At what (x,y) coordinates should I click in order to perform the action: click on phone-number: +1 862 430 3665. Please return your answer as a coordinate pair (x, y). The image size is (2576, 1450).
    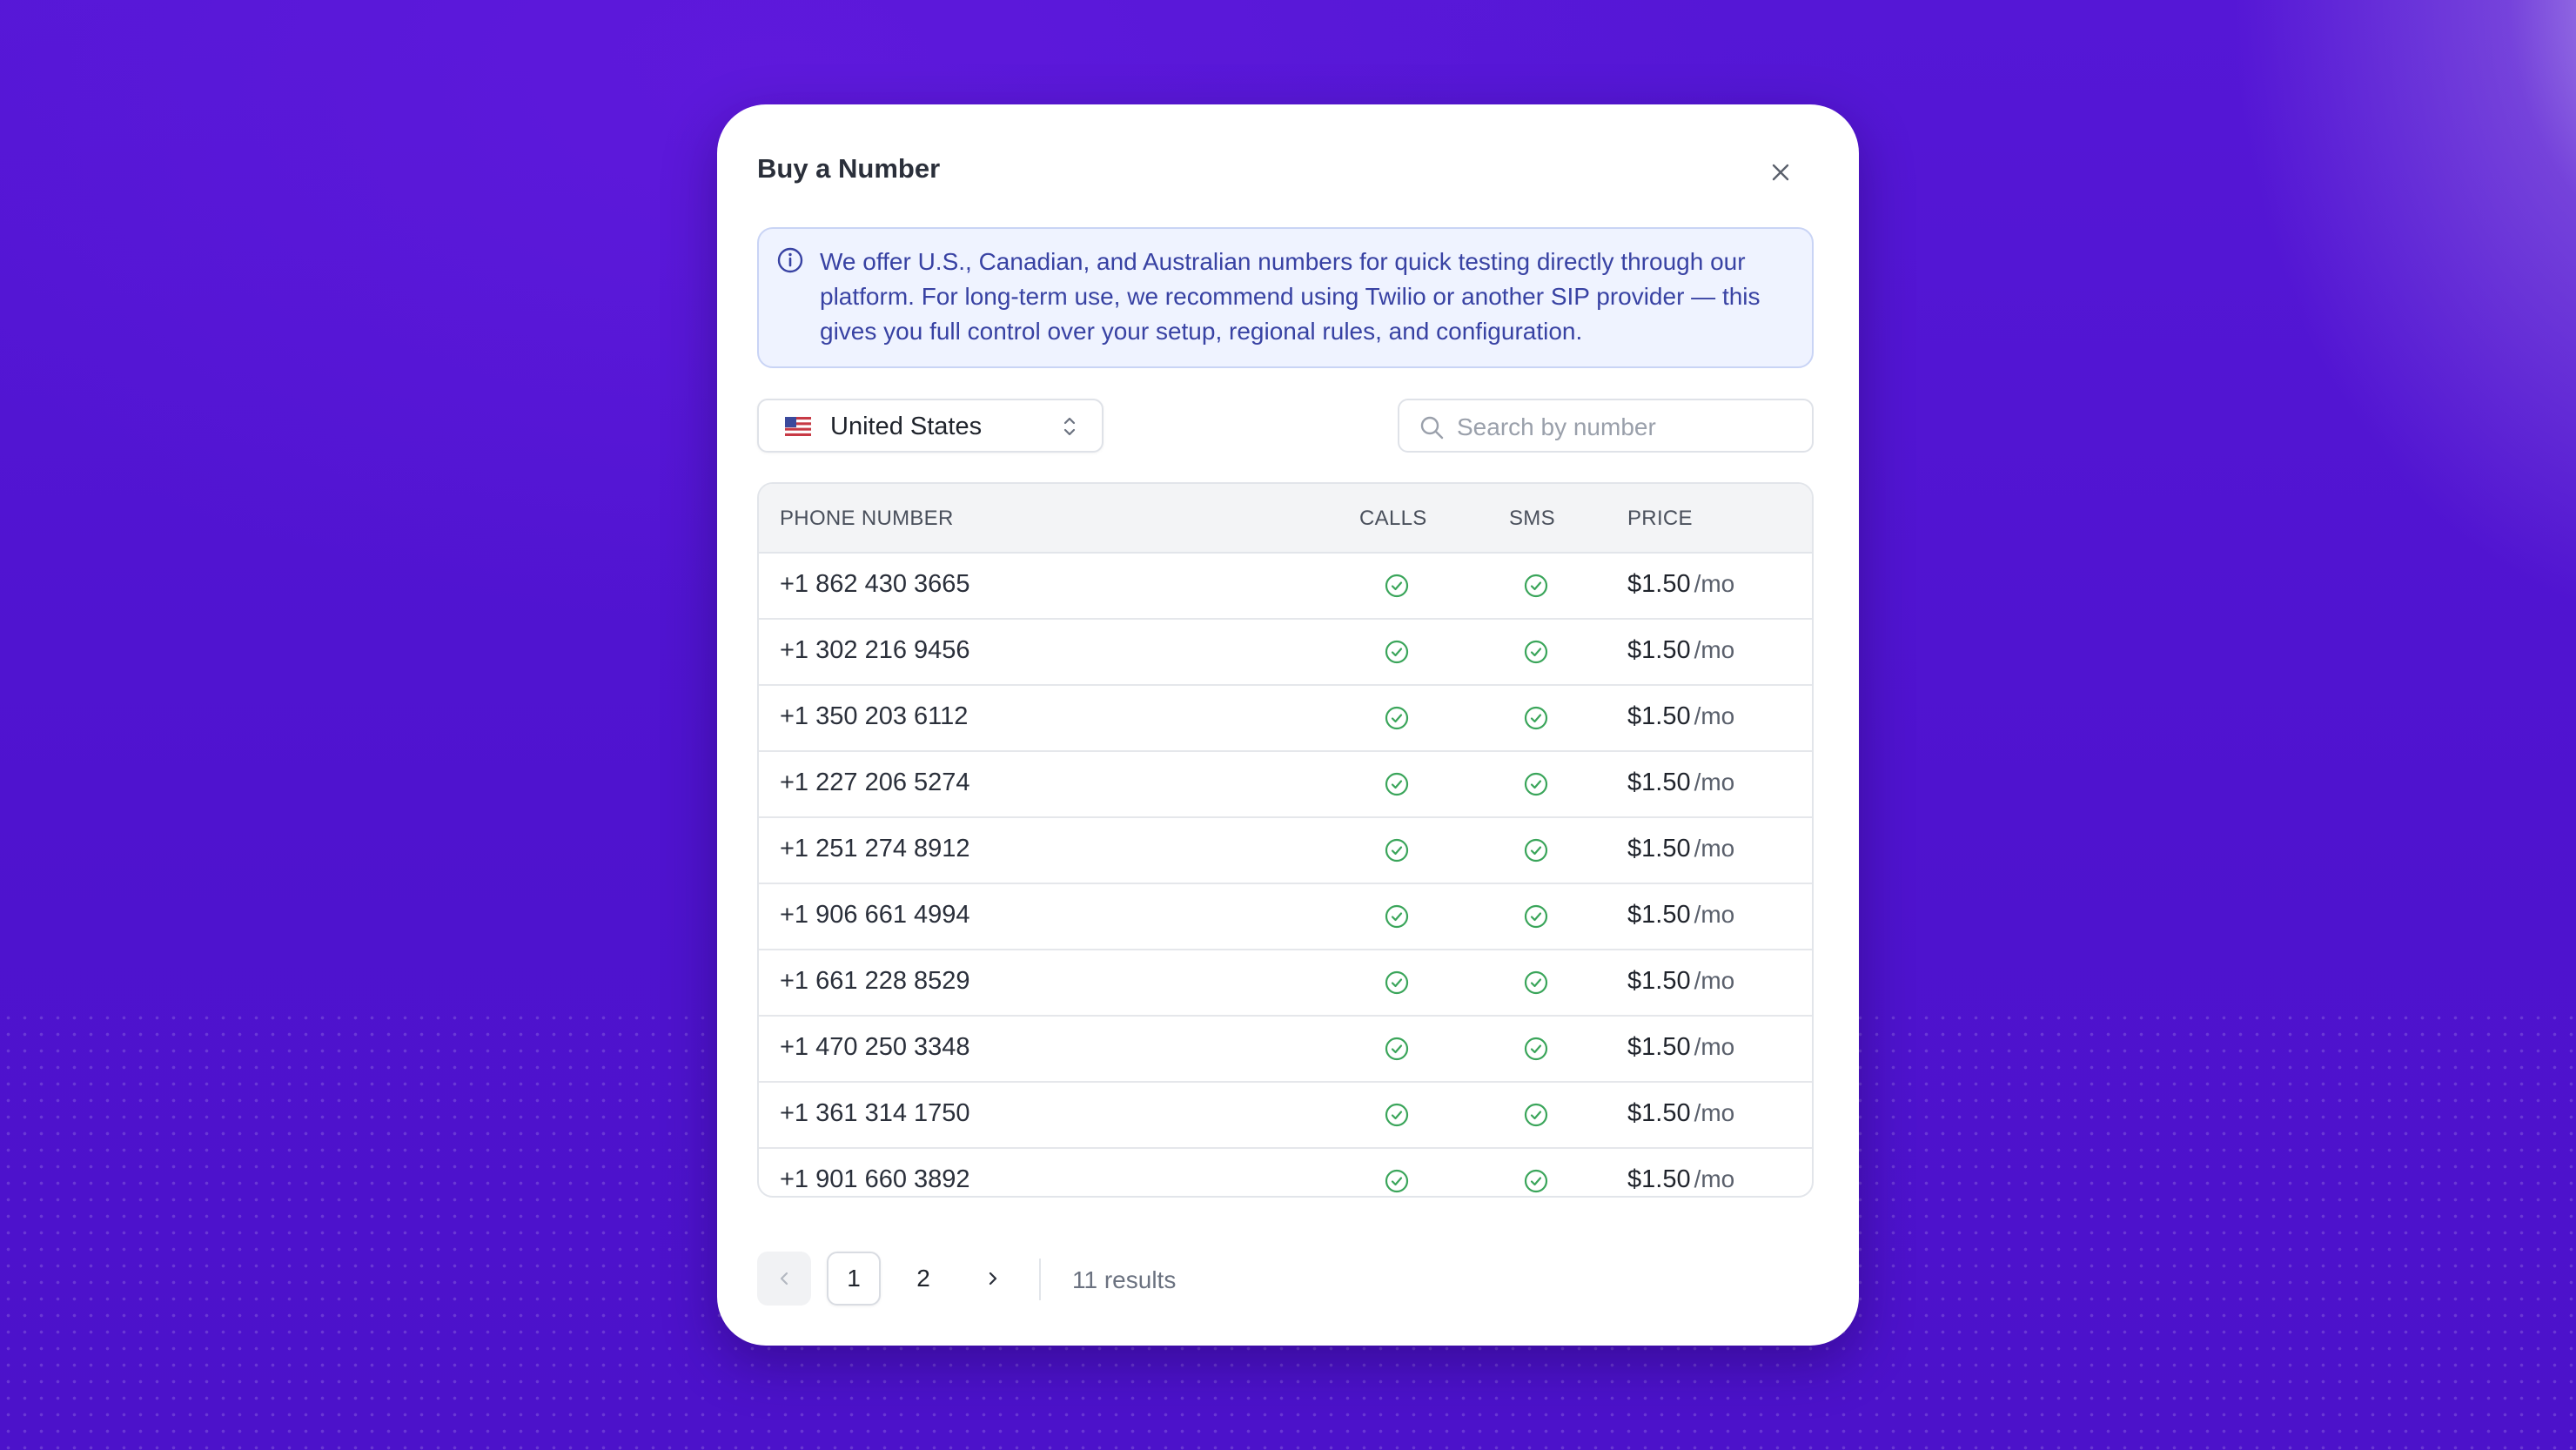
    Looking at the image, I should click on (875, 584).